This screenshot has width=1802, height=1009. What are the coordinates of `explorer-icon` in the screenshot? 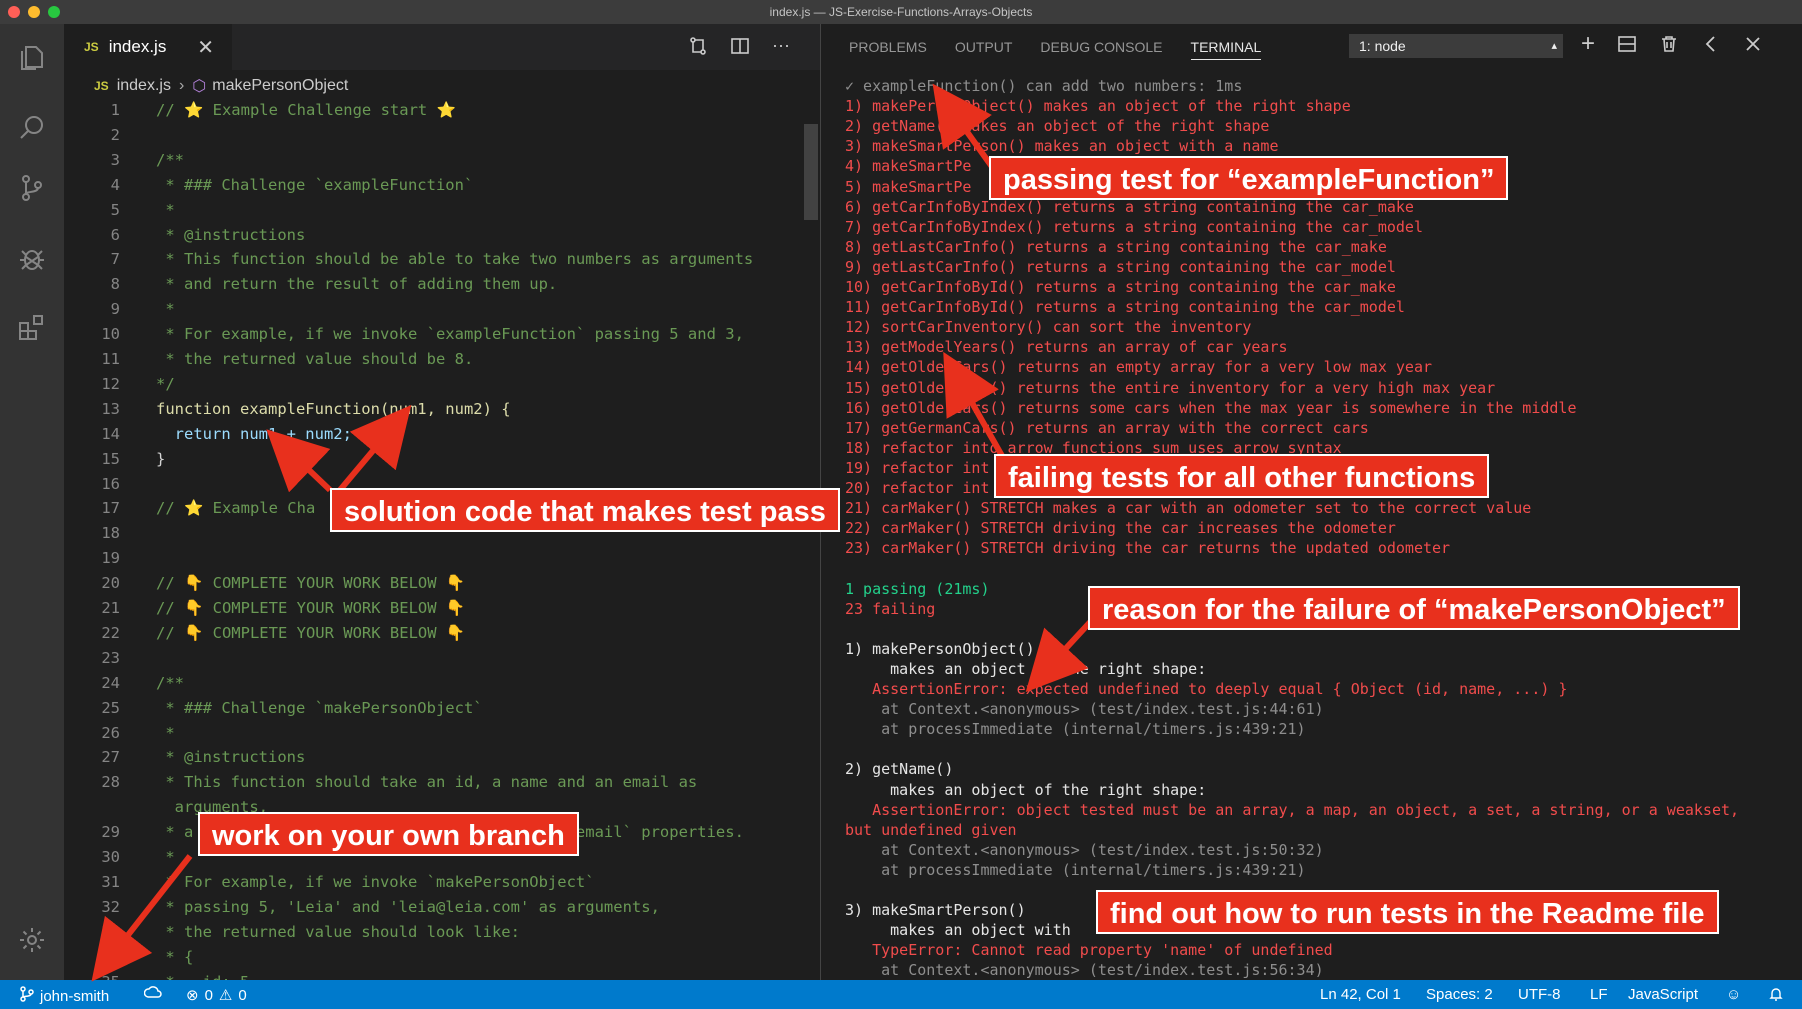 It's located at (32, 58).